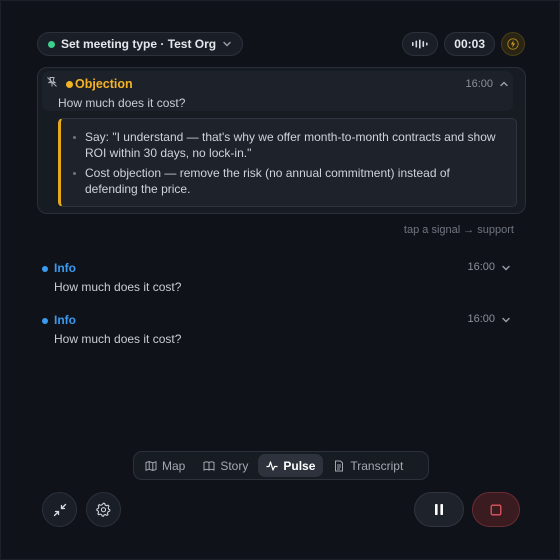 This screenshot has height=560, width=560. I want to click on pause-button, so click(439, 509).